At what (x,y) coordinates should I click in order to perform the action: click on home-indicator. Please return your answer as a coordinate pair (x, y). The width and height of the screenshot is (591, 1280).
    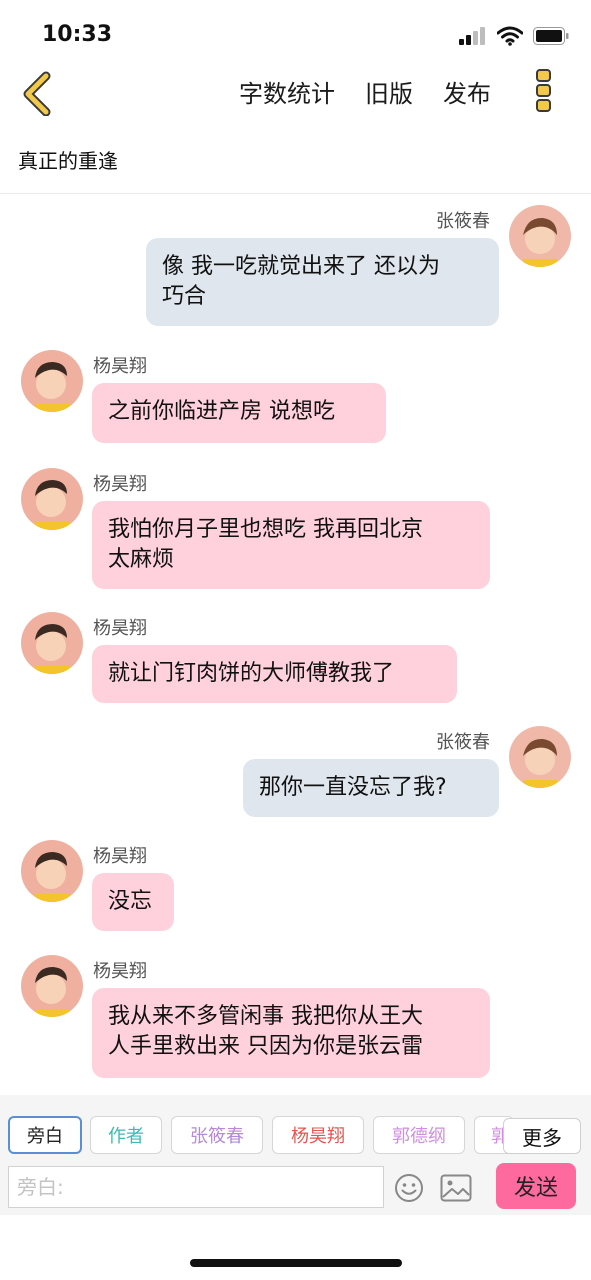
    Looking at the image, I should click on (296, 1263).